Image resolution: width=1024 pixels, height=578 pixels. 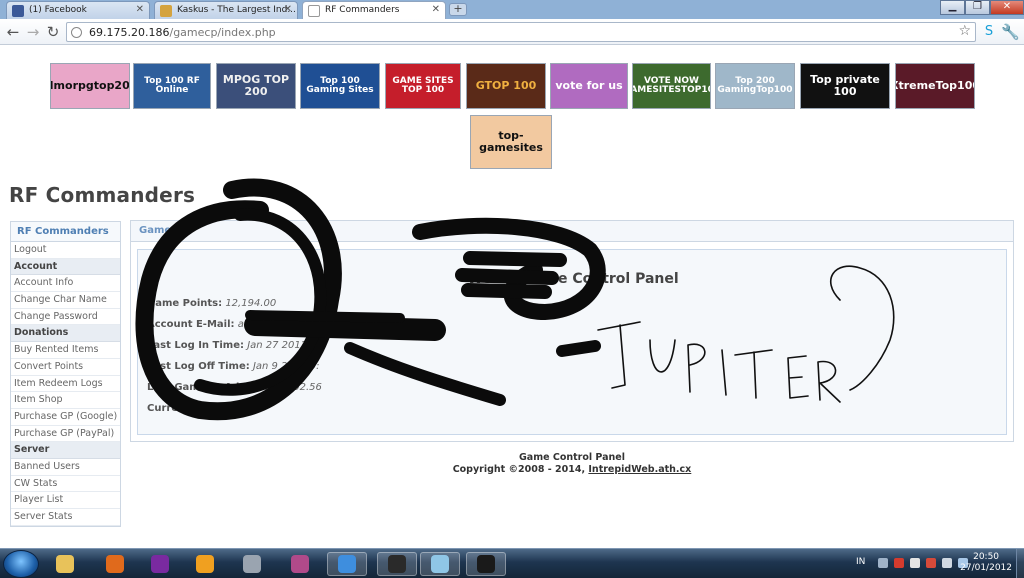 What do you see at coordinates (65, 350) in the screenshot?
I see `sidebar-item-buy-rented-items: Buy Rented Items` at bounding box center [65, 350].